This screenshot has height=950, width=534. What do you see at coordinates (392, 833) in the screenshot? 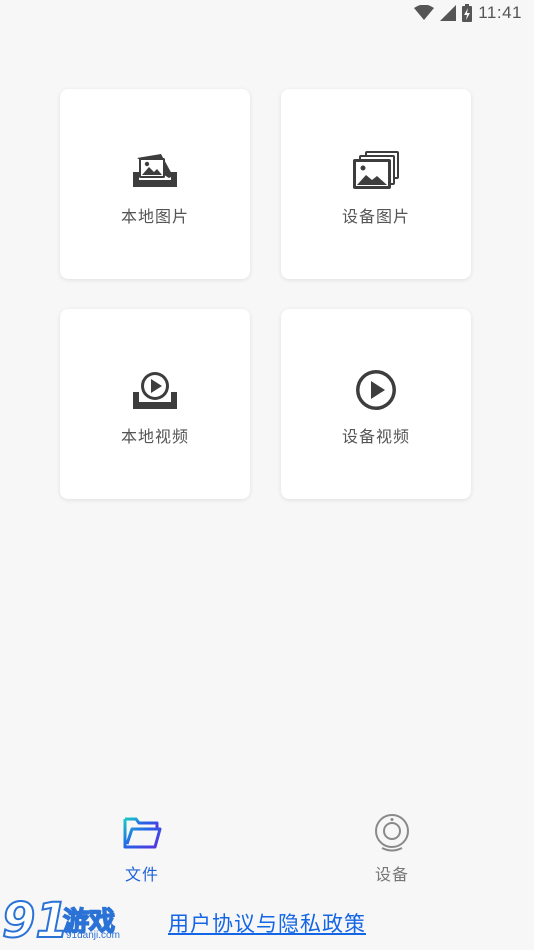
I see `camera-device-icon` at bounding box center [392, 833].